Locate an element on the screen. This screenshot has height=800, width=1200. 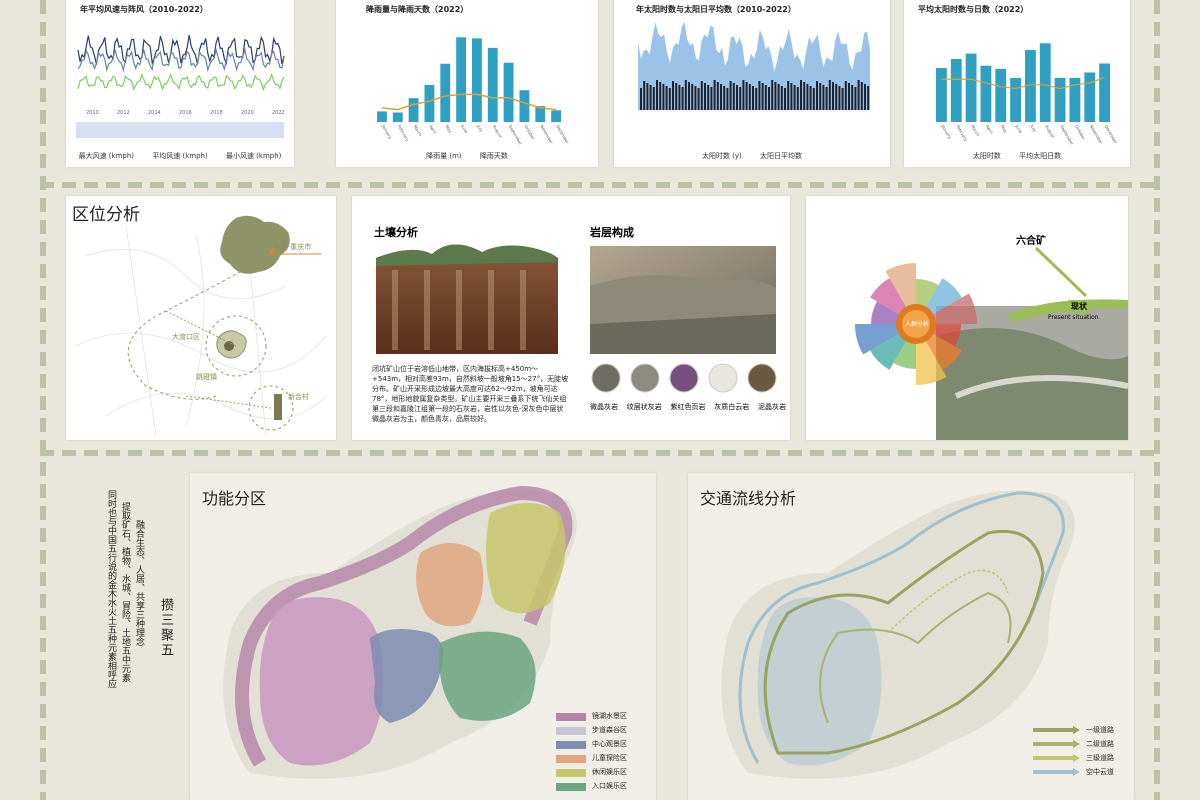
fn-legend-label: 步道森谷区 is located at coordinates (609, 730).